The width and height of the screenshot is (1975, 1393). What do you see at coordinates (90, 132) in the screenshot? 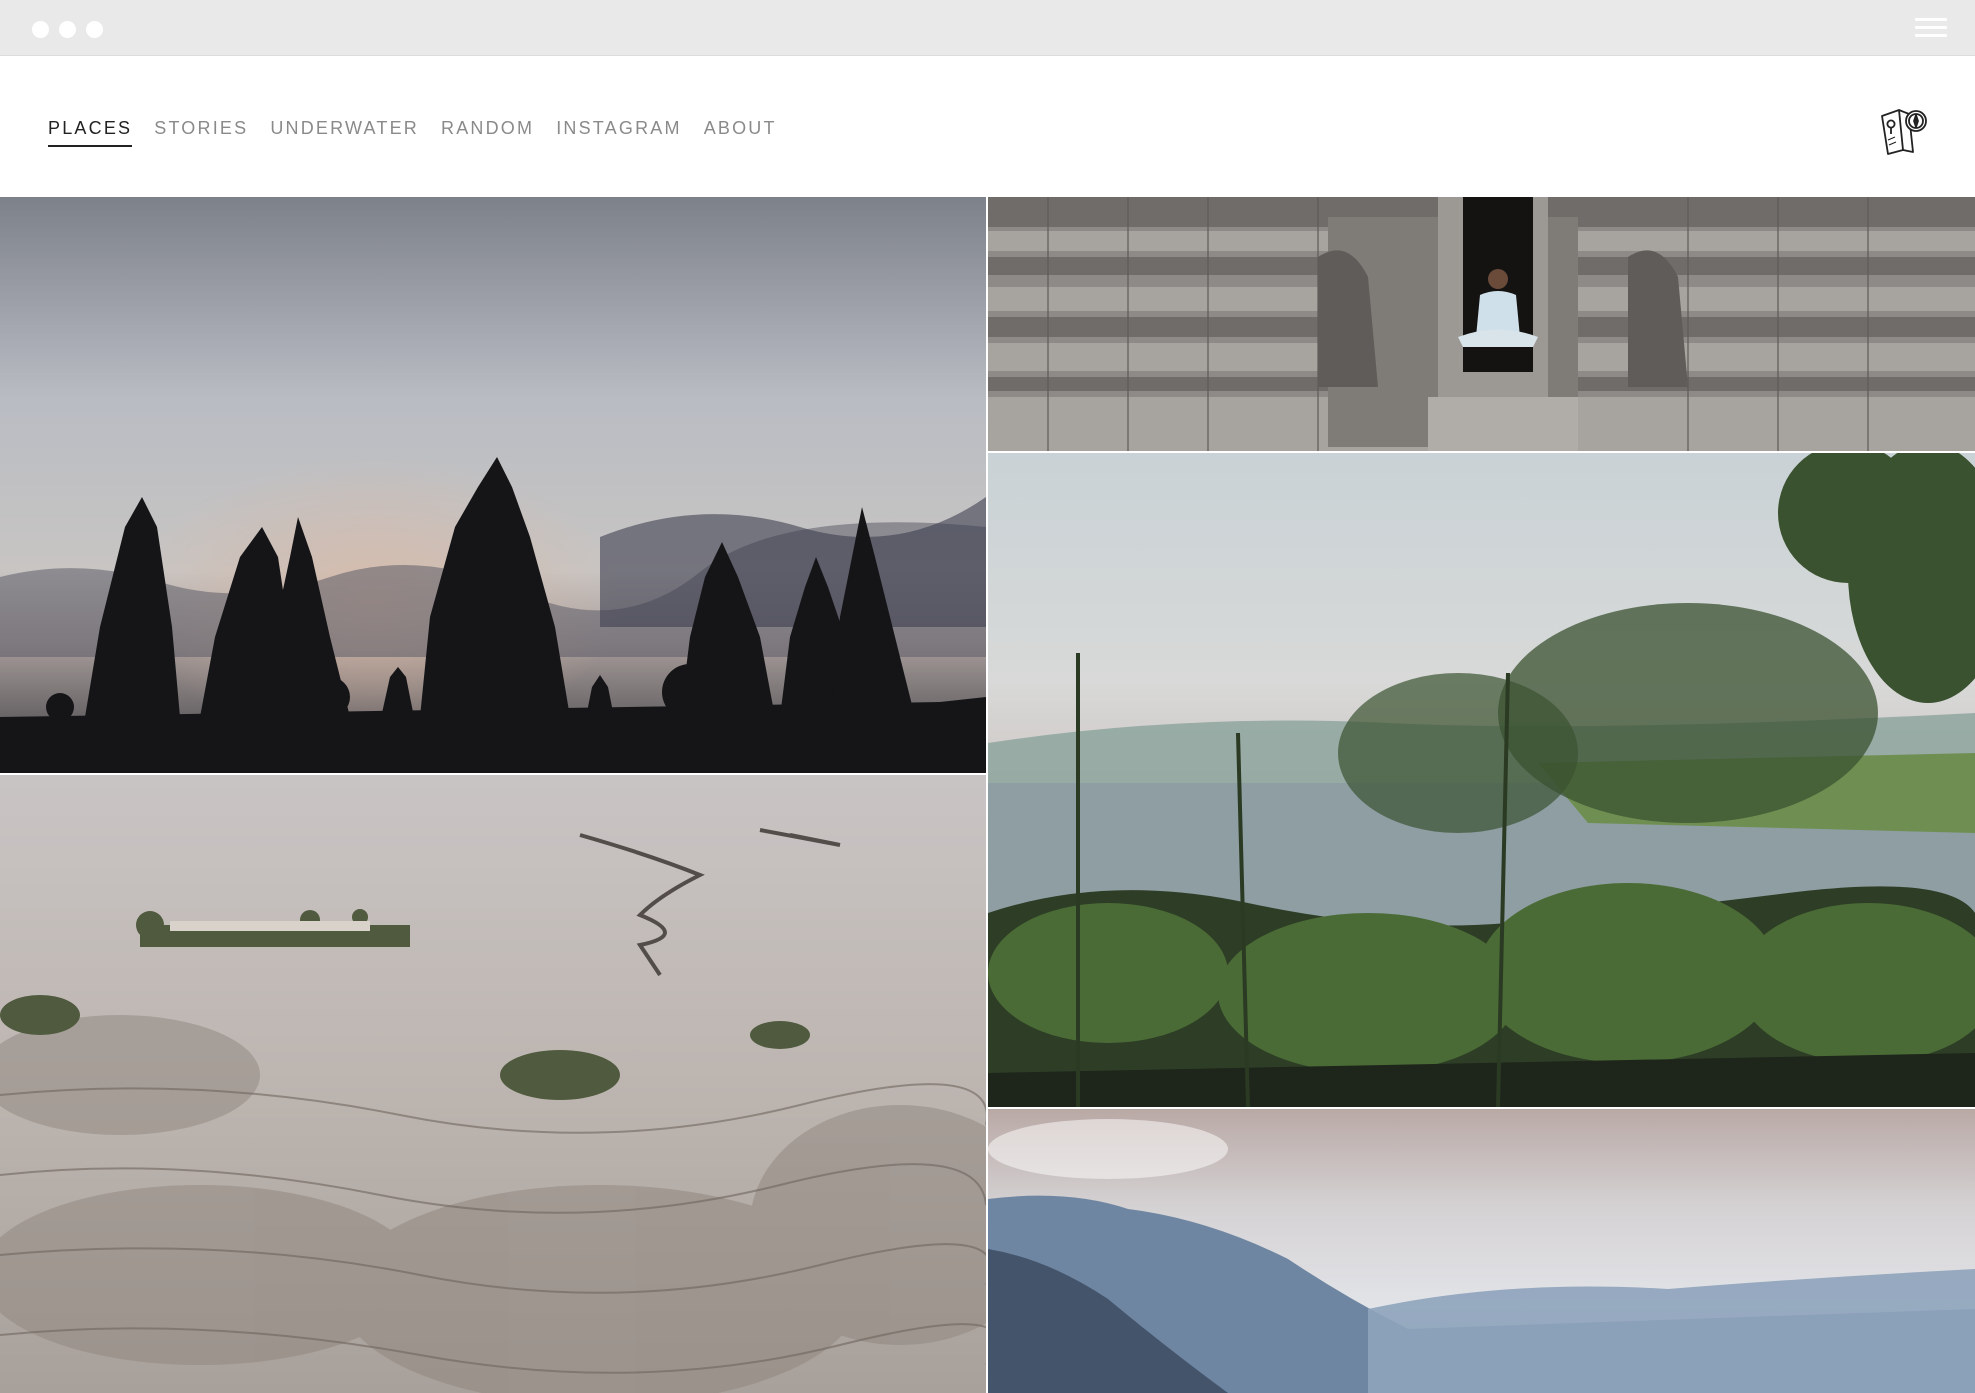
I see `nav-item-places: PLACES` at bounding box center [90, 132].